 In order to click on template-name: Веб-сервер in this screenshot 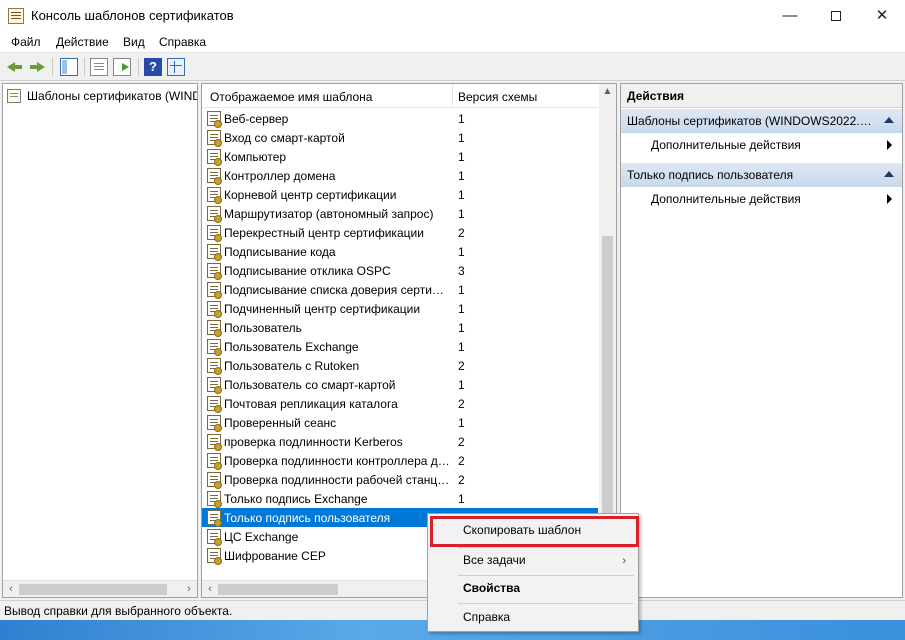, I will do `click(256, 119)`.